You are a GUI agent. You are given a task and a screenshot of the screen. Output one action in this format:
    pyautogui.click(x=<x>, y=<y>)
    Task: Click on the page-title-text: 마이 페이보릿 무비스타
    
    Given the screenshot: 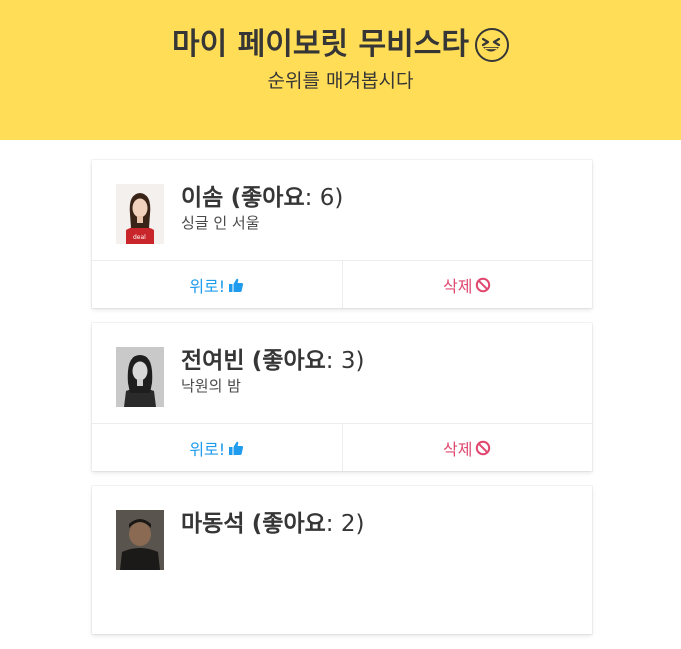 What is the action you would take?
    pyautogui.click(x=320, y=44)
    